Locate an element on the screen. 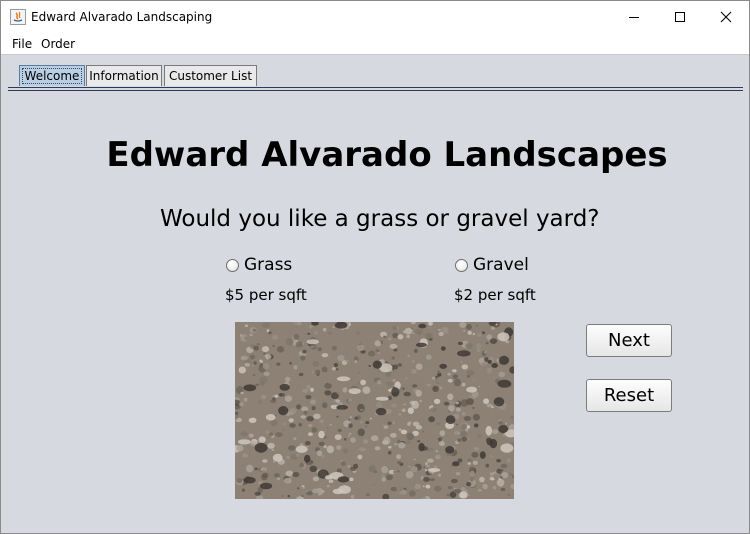 Image resolution: width=750 pixels, height=534 pixels. grass-radio-button is located at coordinates (232, 265).